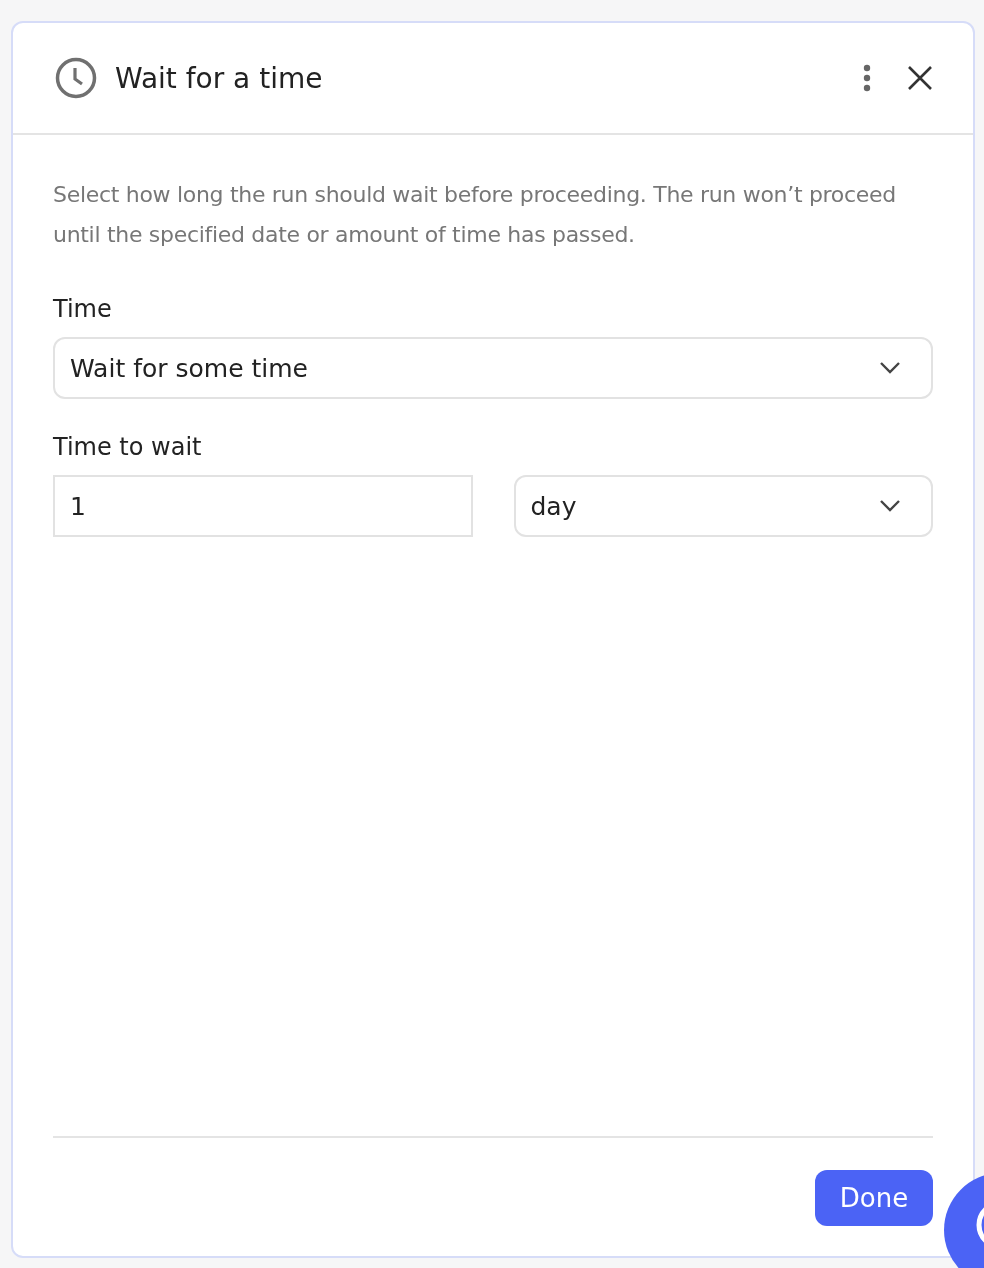  I want to click on field-label: Time, so click(83, 309).